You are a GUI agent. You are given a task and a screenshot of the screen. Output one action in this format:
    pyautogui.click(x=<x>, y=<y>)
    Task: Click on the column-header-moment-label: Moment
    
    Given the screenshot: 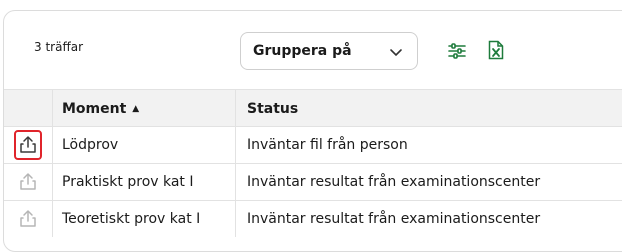 What is the action you would take?
    pyautogui.click(x=94, y=108)
    